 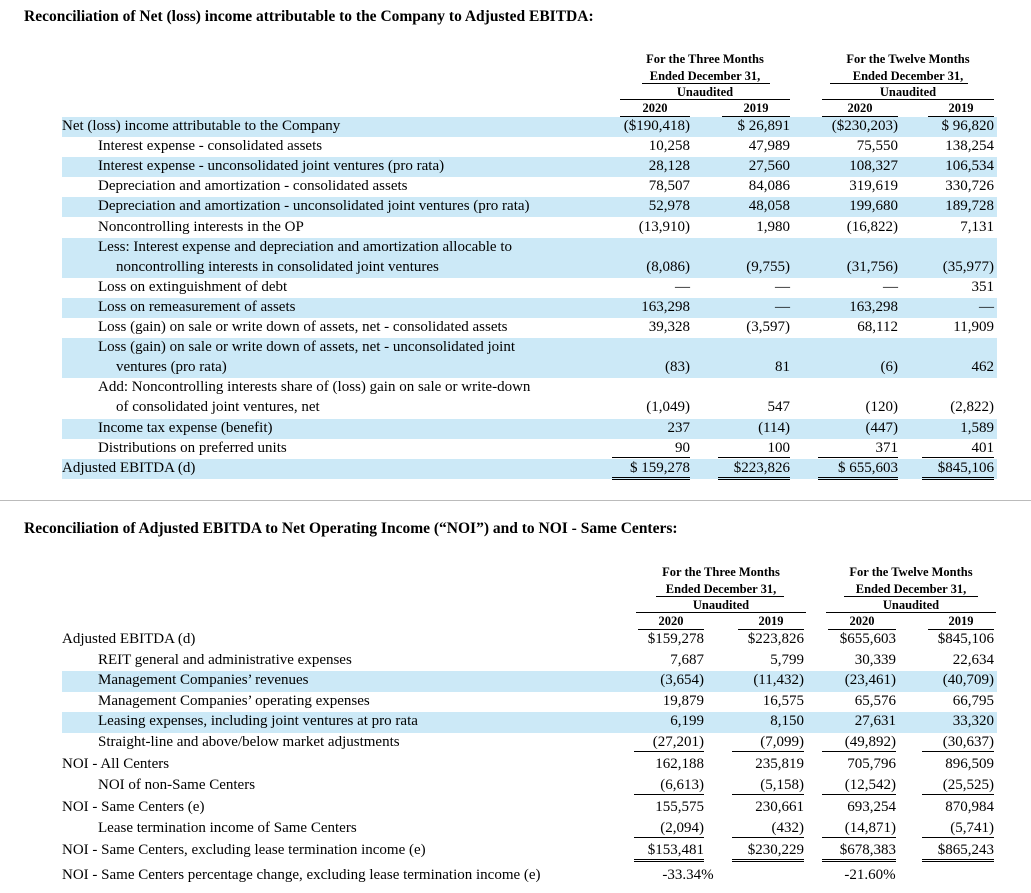 I want to click on cell-value: 68,112, so click(x=877, y=327).